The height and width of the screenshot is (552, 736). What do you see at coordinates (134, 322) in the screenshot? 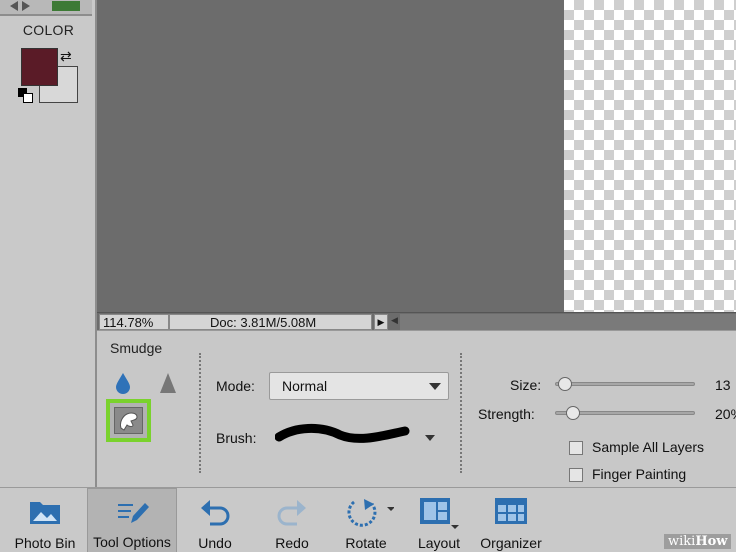
I see `zoom-level: 114.78%` at bounding box center [134, 322].